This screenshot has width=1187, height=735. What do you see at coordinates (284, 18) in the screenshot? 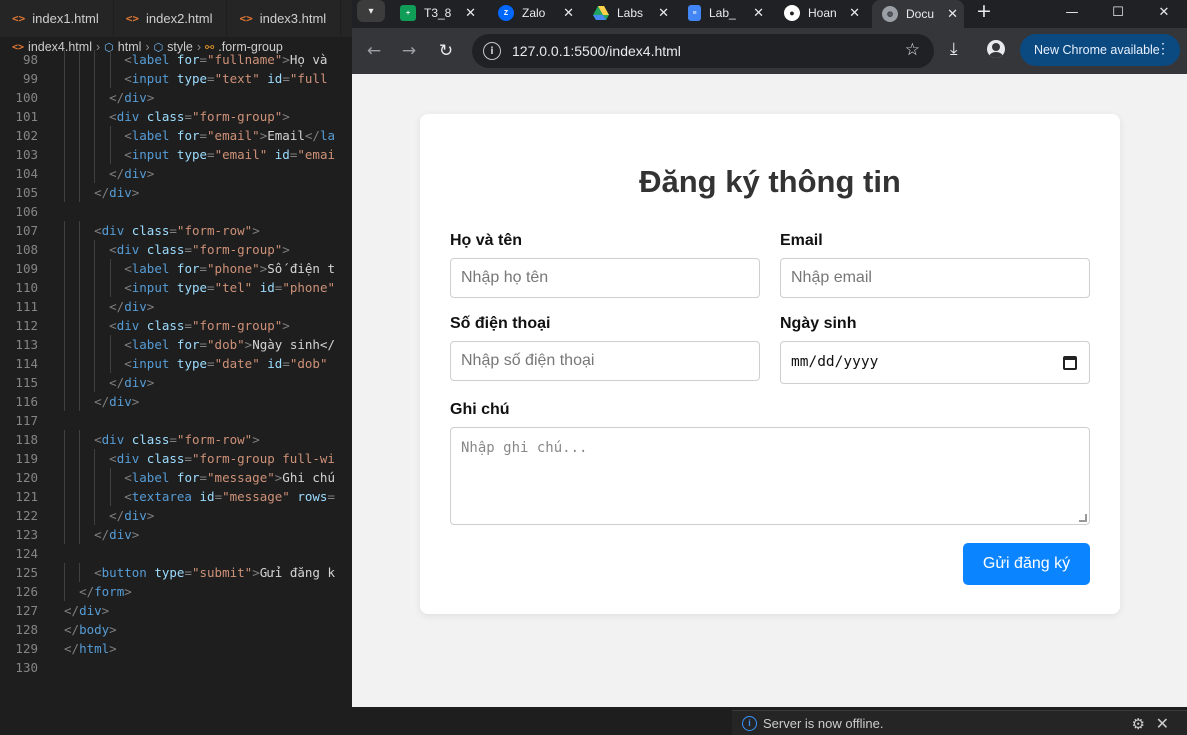
I see `editor-tab-index3: <> index3.html` at bounding box center [284, 18].